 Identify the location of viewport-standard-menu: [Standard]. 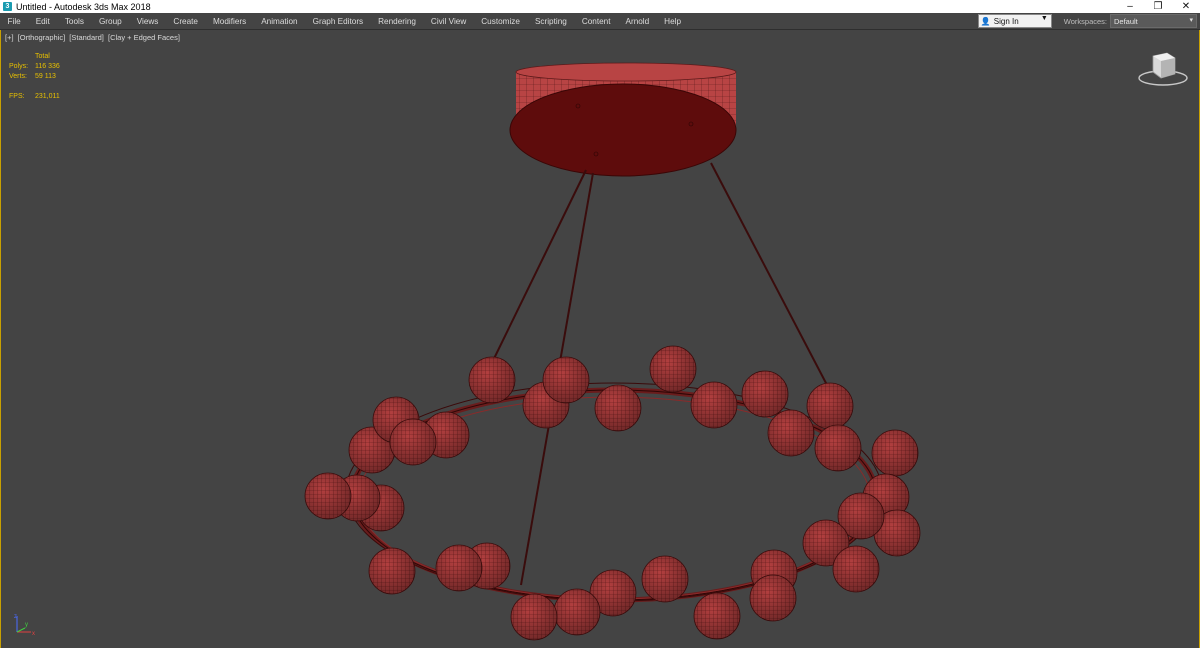
(86, 37).